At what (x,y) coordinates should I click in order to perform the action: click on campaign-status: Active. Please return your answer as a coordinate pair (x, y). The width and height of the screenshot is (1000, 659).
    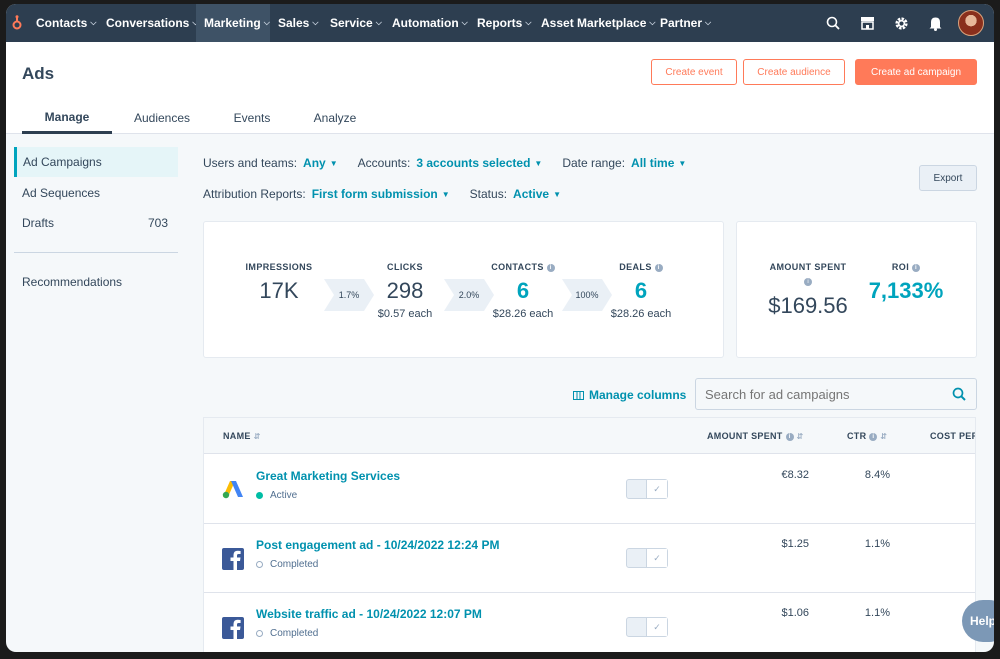
    Looking at the image, I should click on (276, 495).